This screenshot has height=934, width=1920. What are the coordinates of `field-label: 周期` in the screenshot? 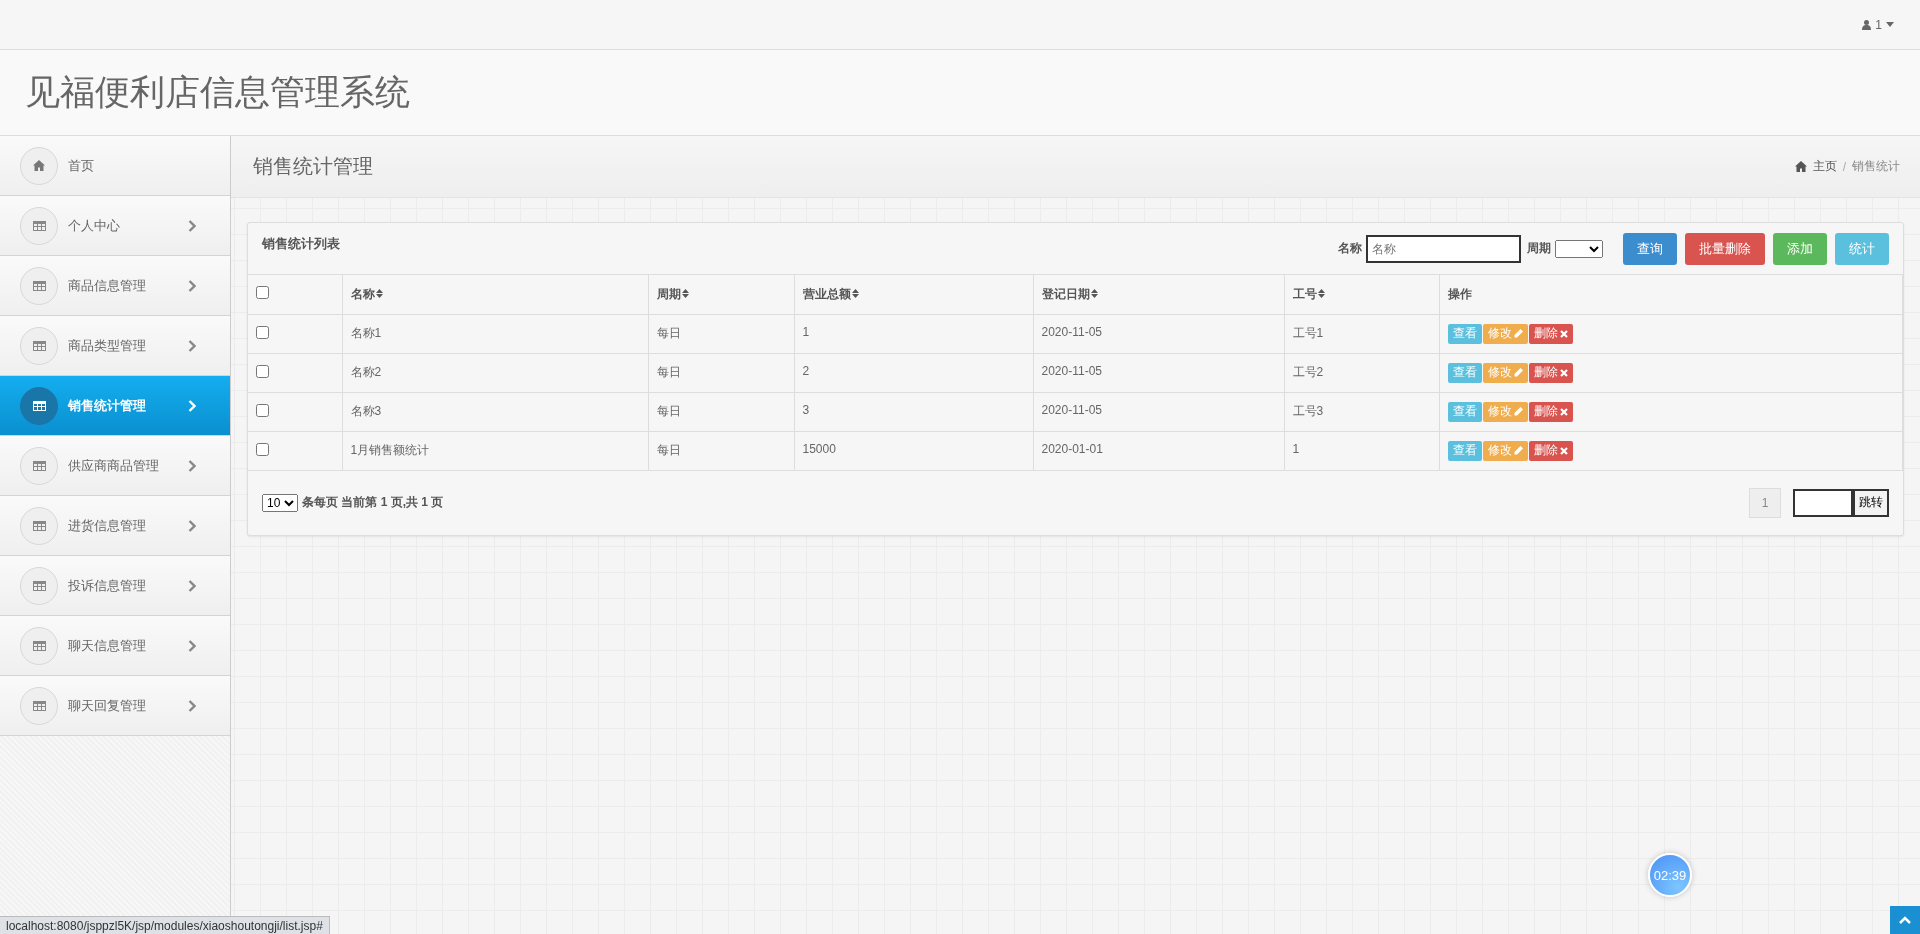 It's located at (1539, 248).